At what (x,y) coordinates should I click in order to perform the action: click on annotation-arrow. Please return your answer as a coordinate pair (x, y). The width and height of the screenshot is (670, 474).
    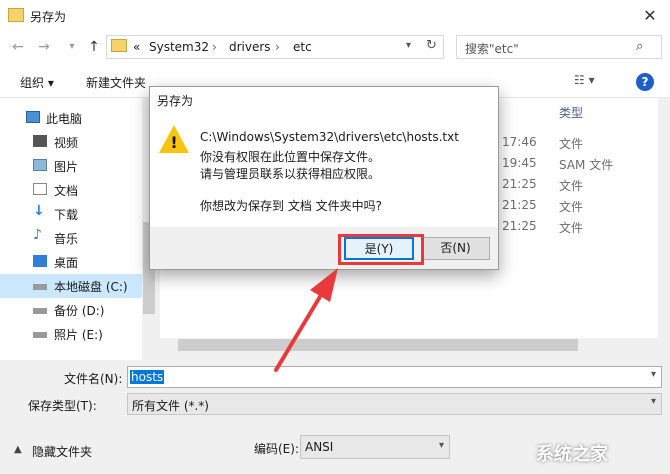
    Looking at the image, I should click on (306, 320).